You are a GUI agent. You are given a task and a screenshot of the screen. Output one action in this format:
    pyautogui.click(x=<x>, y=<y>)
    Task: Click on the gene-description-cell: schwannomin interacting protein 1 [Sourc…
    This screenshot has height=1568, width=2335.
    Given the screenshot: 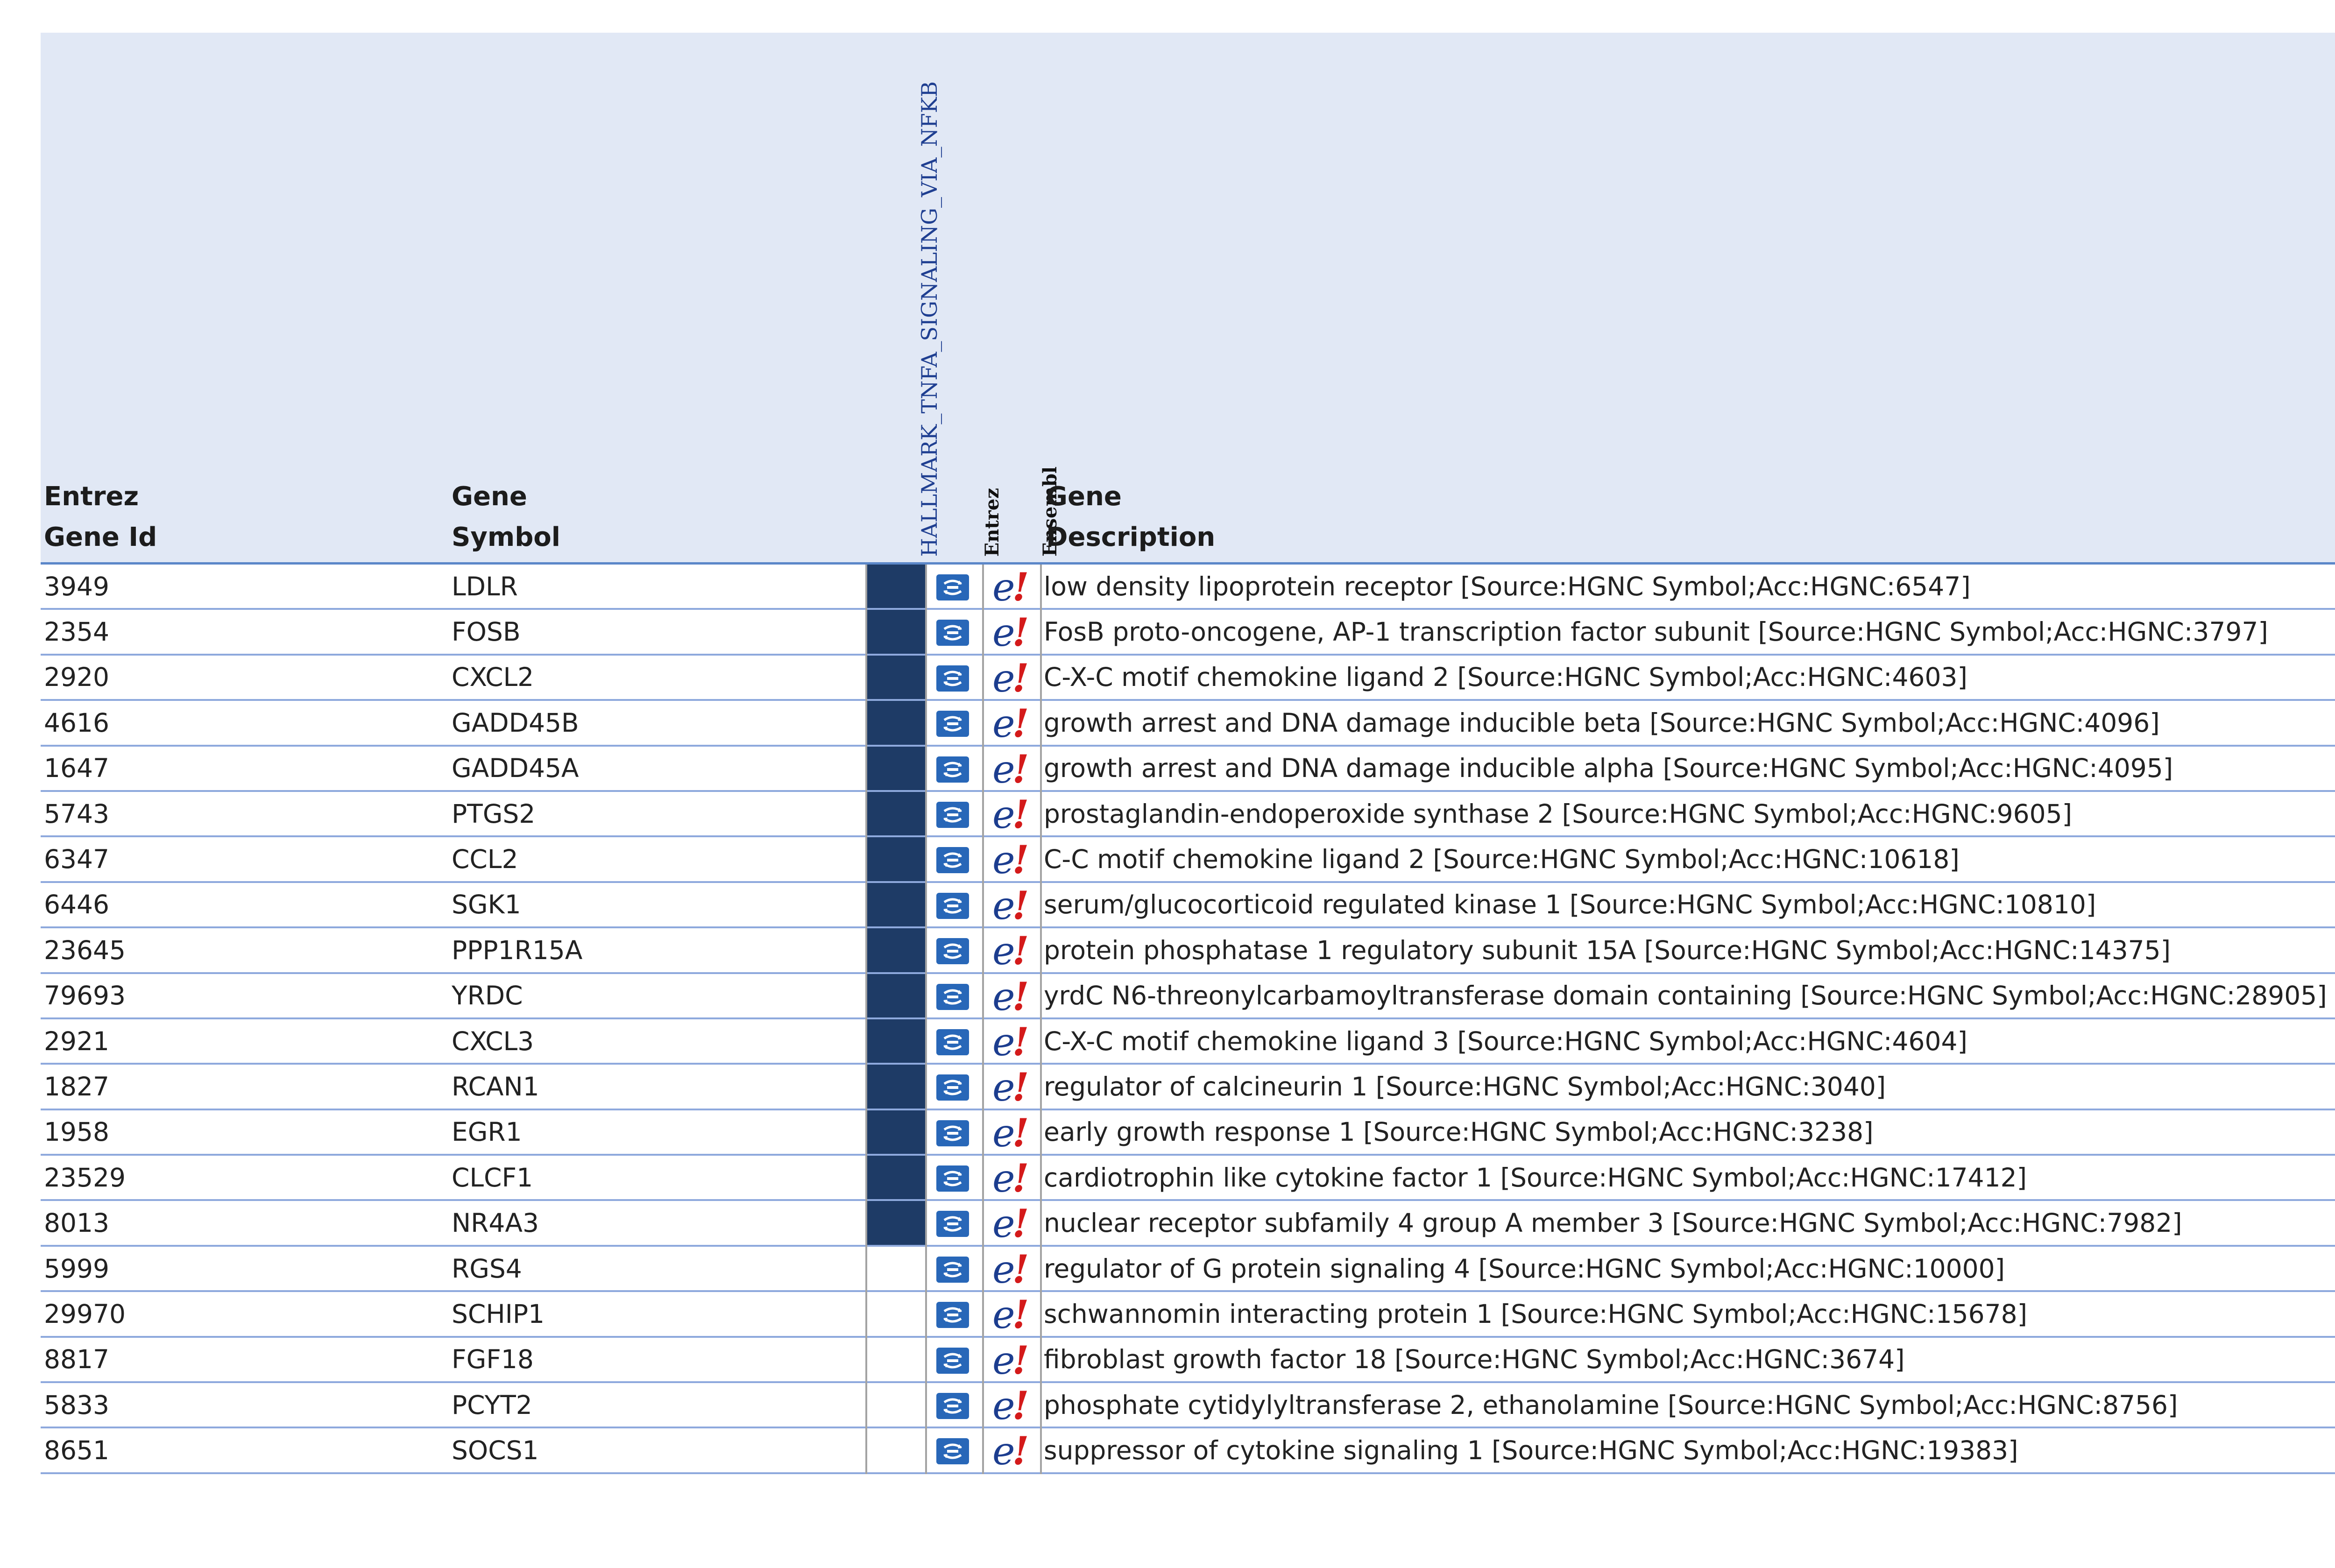 What is the action you would take?
    pyautogui.click(x=1536, y=1314)
    